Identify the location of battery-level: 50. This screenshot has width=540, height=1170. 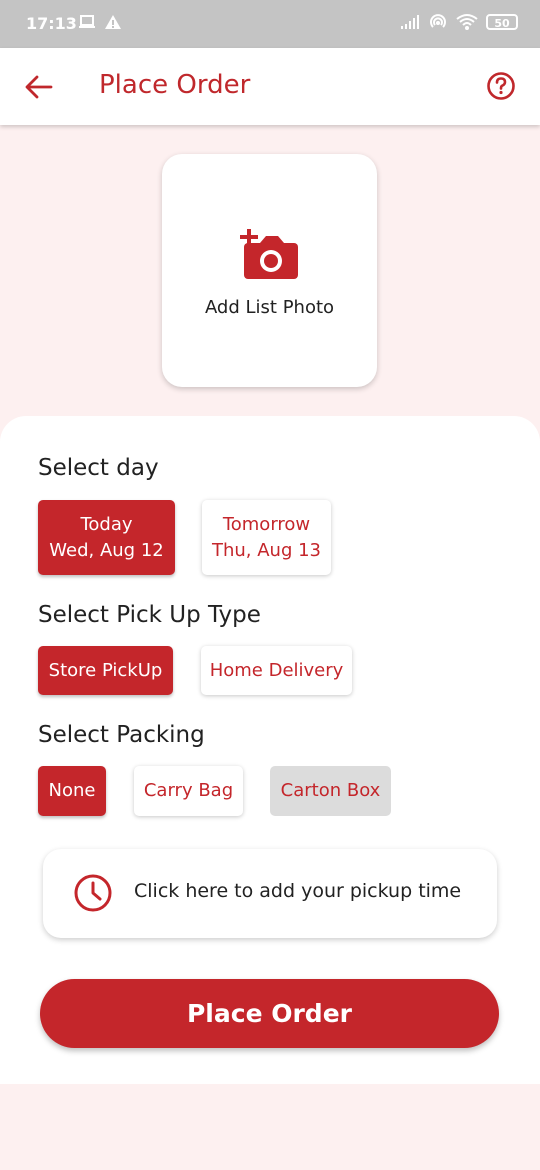
(502, 23).